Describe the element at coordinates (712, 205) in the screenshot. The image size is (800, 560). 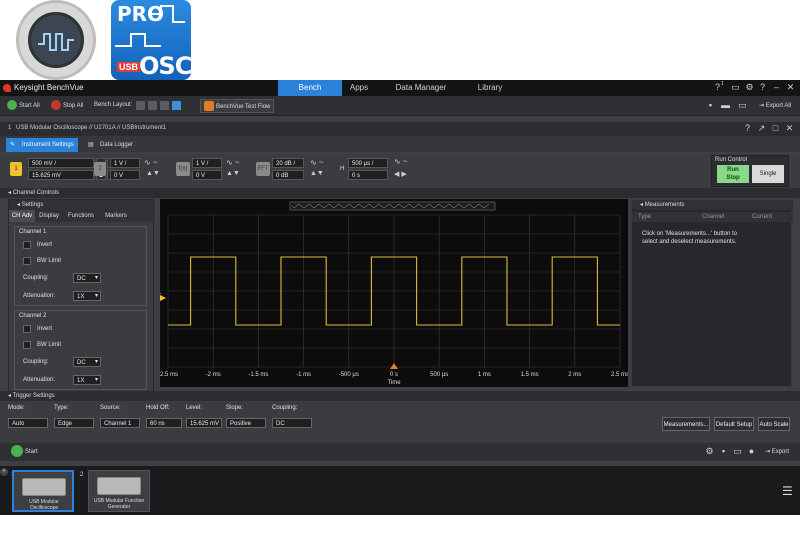
I see `measurements-header: ◂ Measurements` at that location.